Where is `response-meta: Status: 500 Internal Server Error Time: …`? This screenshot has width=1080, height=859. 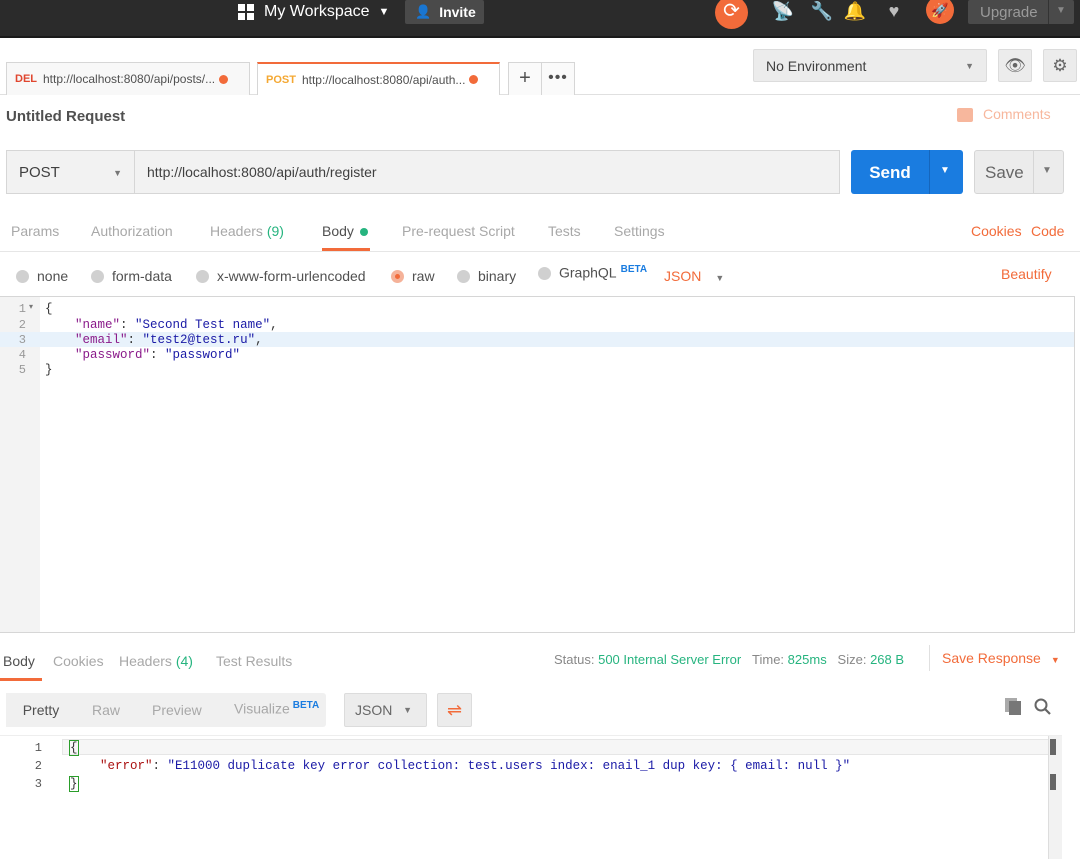 response-meta: Status: 500 Internal Server Error Time: … is located at coordinates (729, 659).